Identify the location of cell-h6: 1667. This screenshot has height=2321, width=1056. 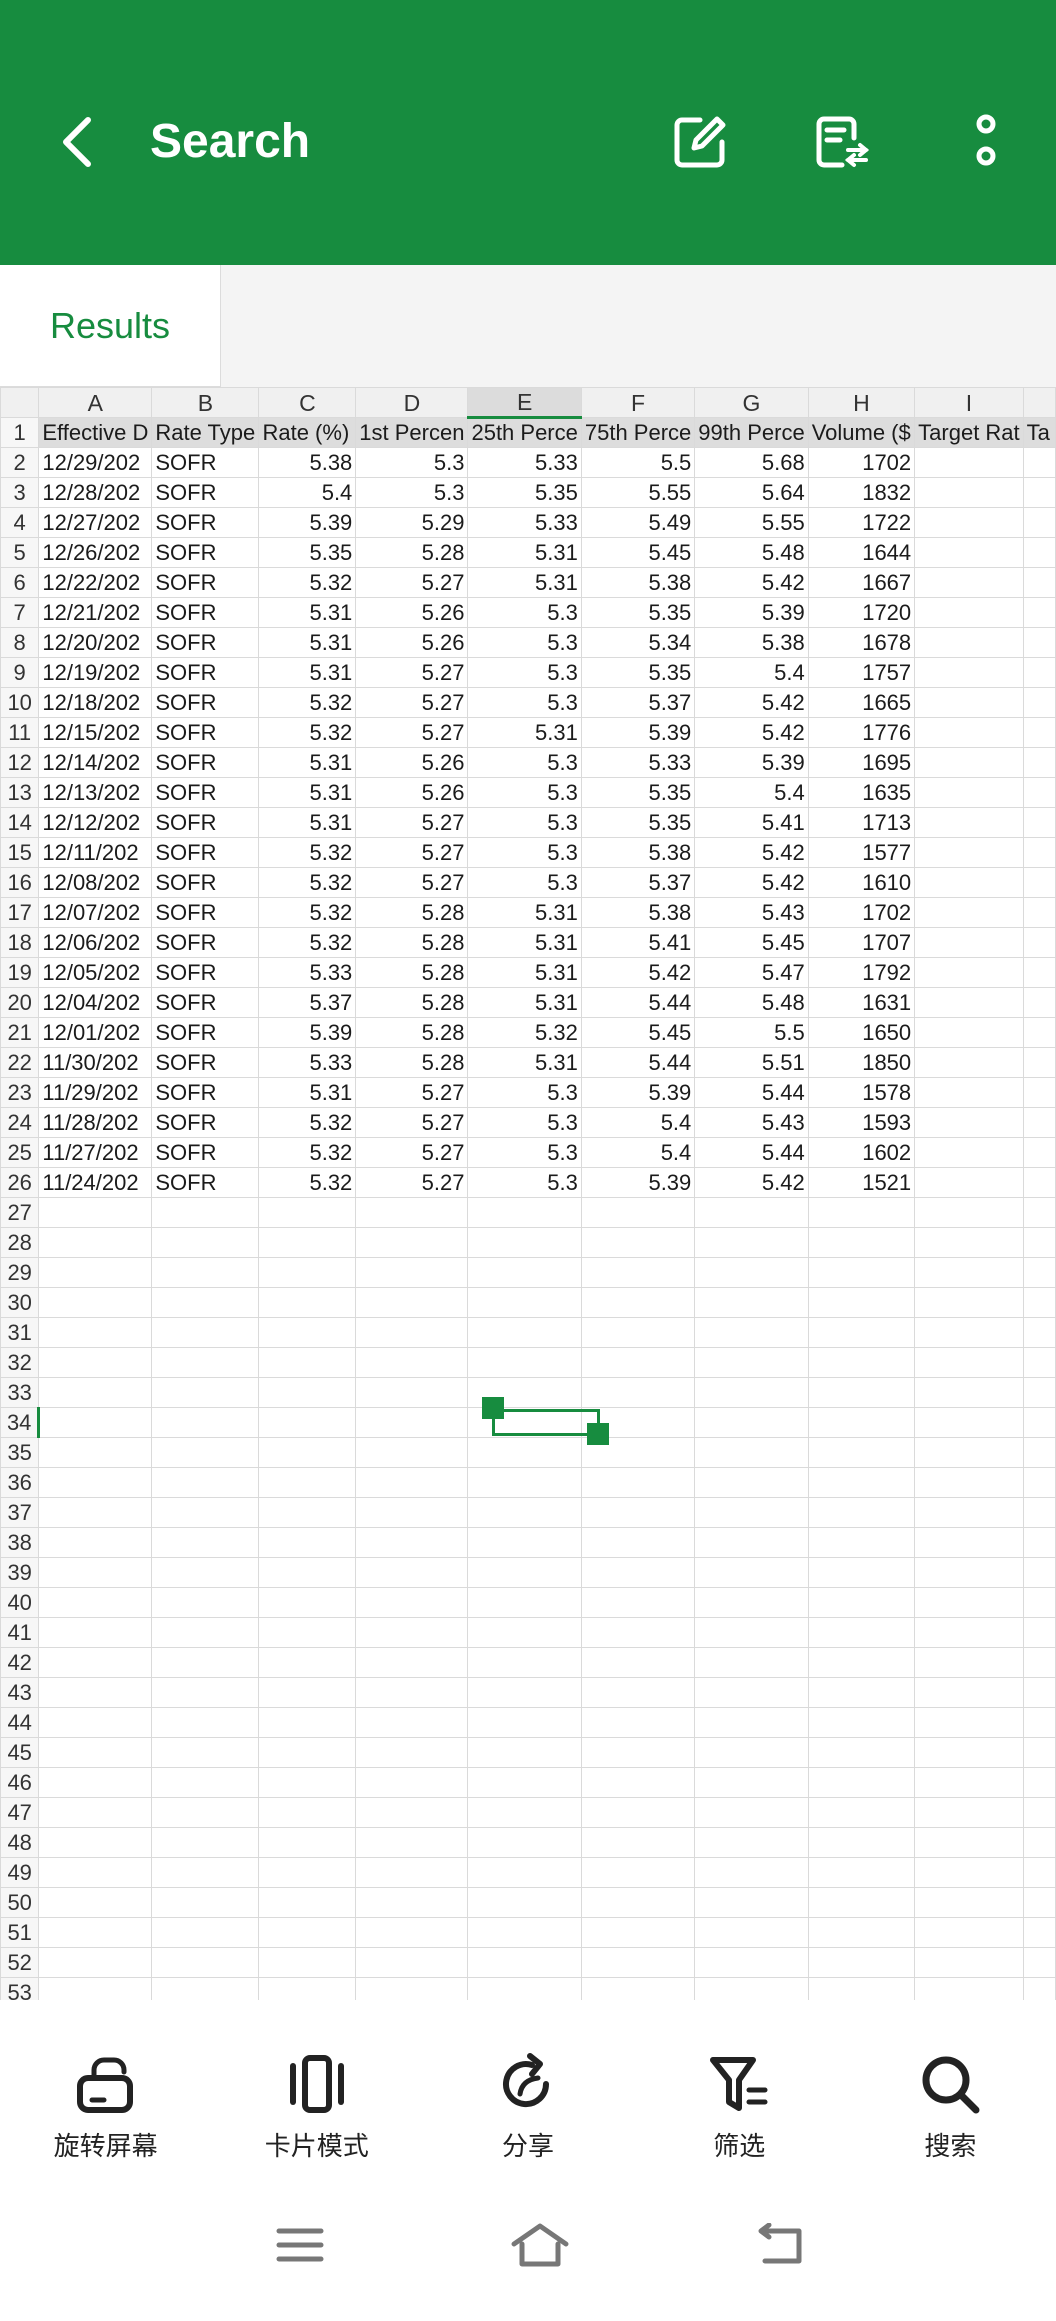
(861, 582).